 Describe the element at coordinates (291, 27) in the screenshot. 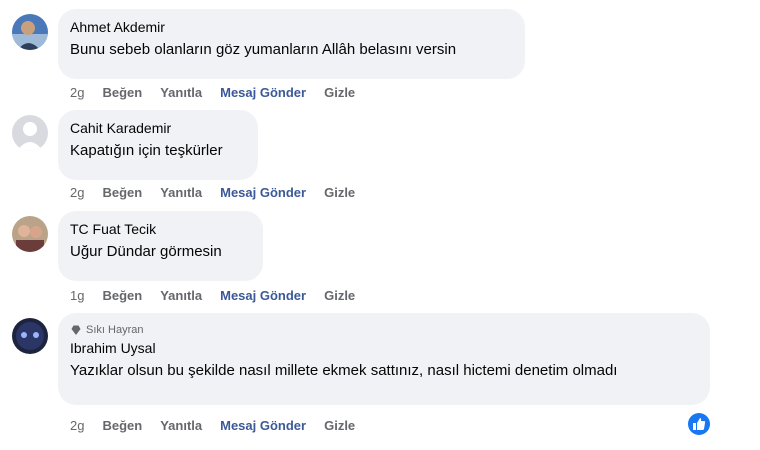

I see `comment-author: Ahmet Akdemir` at that location.